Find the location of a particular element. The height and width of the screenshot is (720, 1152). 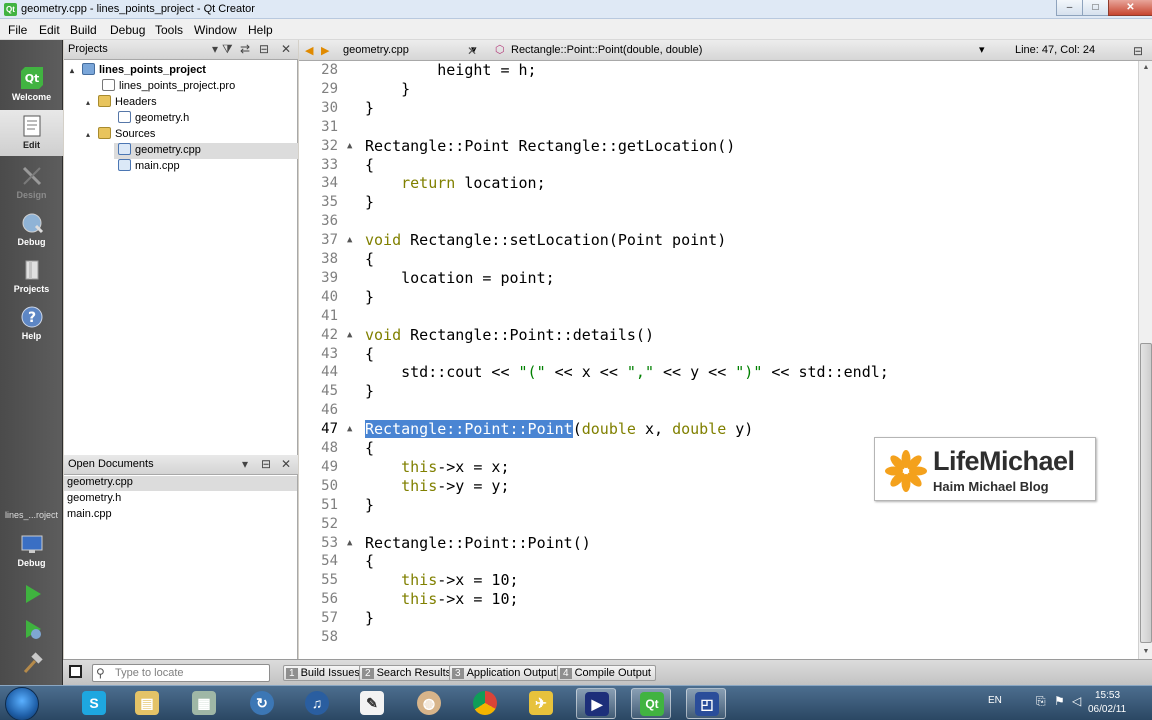

file-selector-combo: geometry.cpp ▾ is located at coordinates (410, 50).